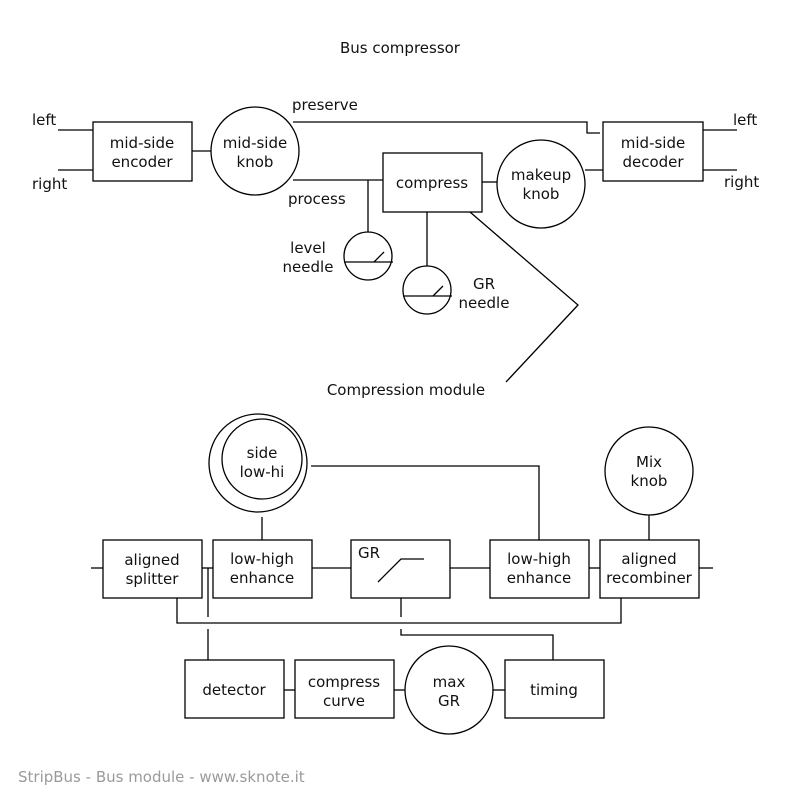 The image size is (800, 800). What do you see at coordinates (344, 682) in the screenshot?
I see `curve-label-1: compress` at bounding box center [344, 682].